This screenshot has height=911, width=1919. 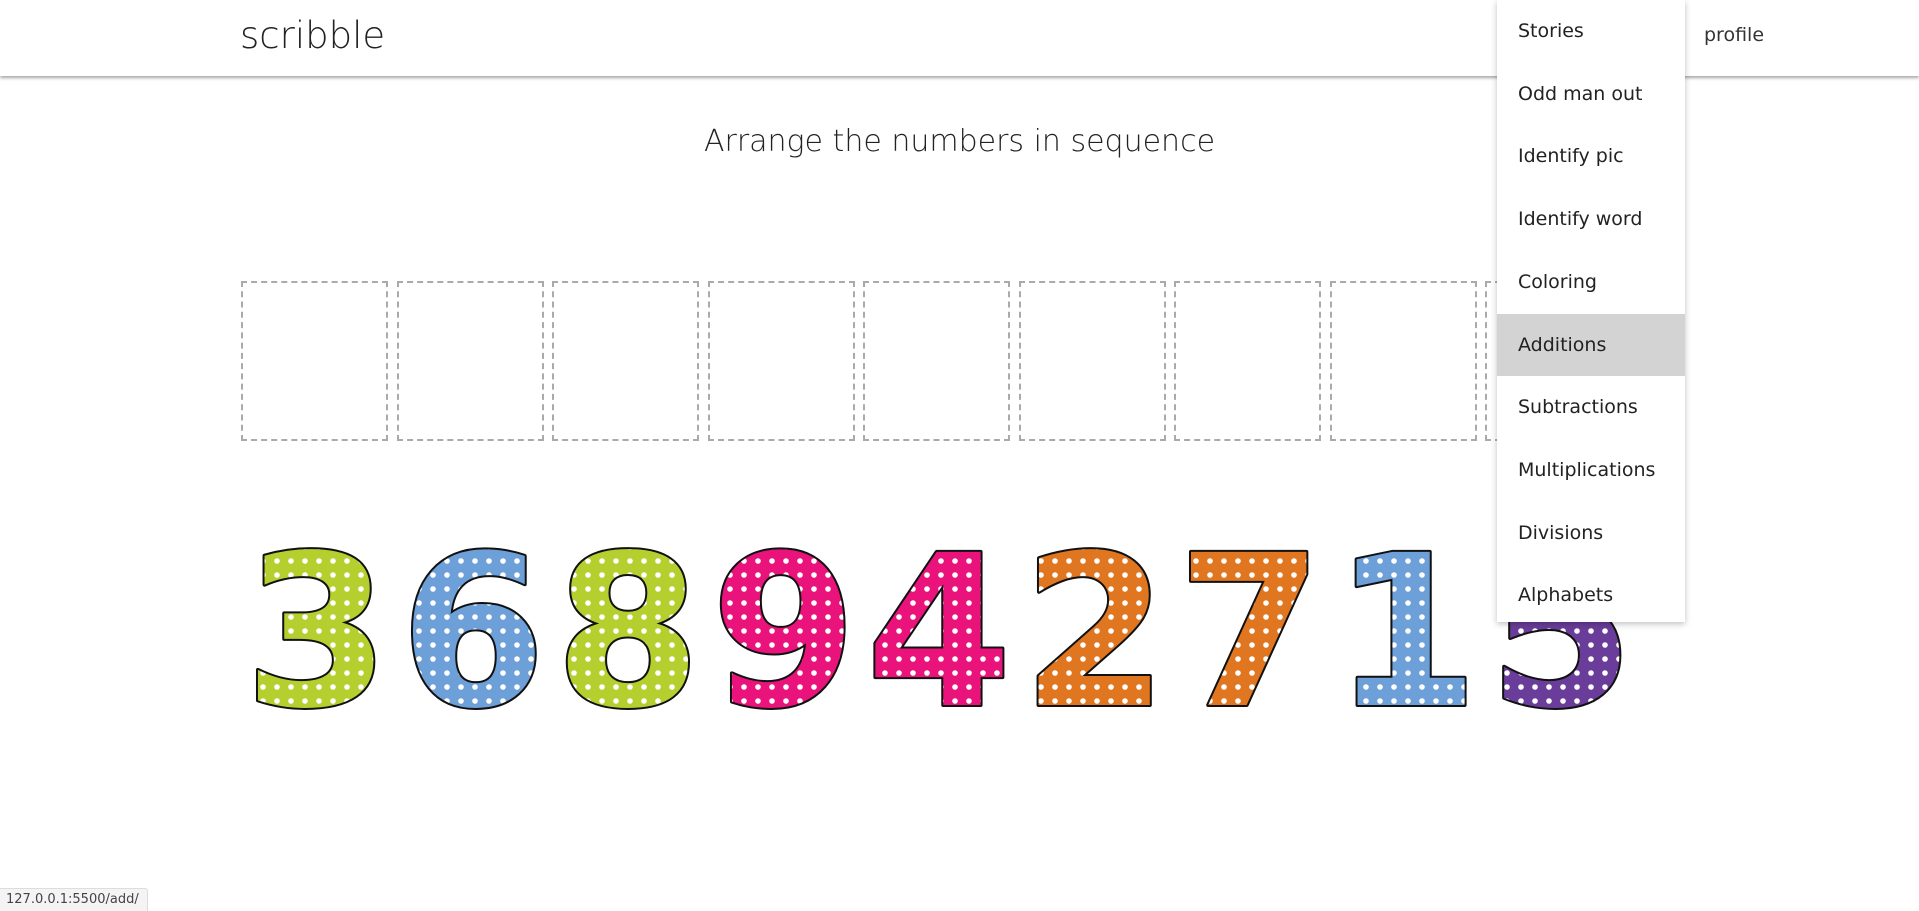 I want to click on number-tile: 2, so click(x=1094, y=632).